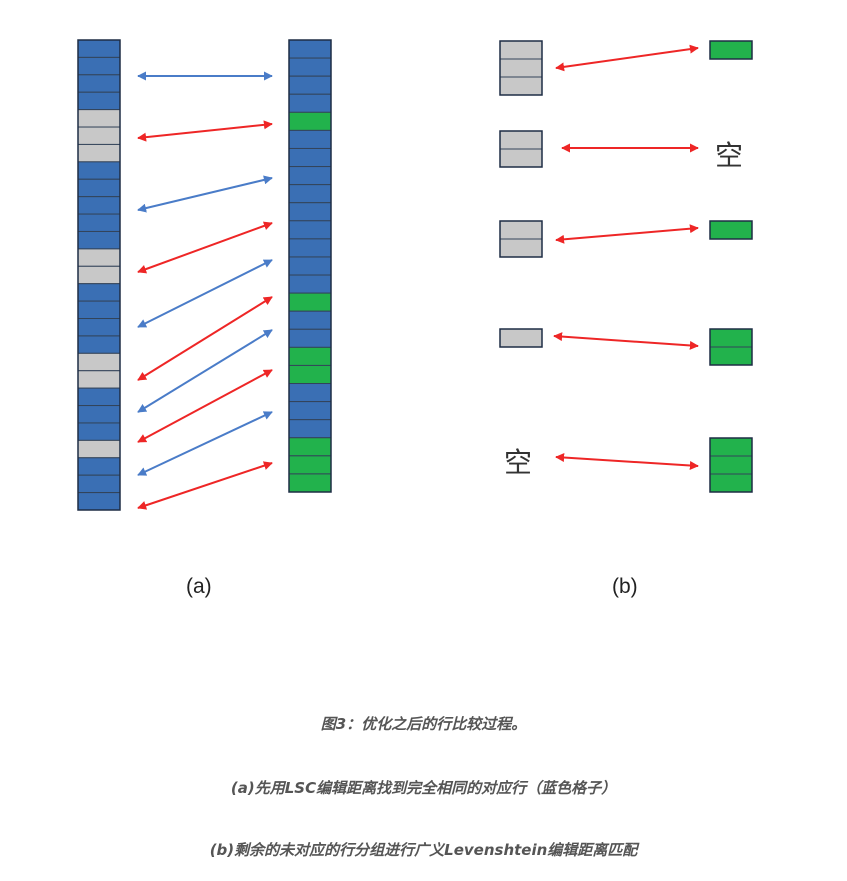 This screenshot has width=847, height=881. I want to click on caption-line-b: (b)剩余的未对应的行分组进行广义Levenshtein编辑距离匹配, so click(423, 850).